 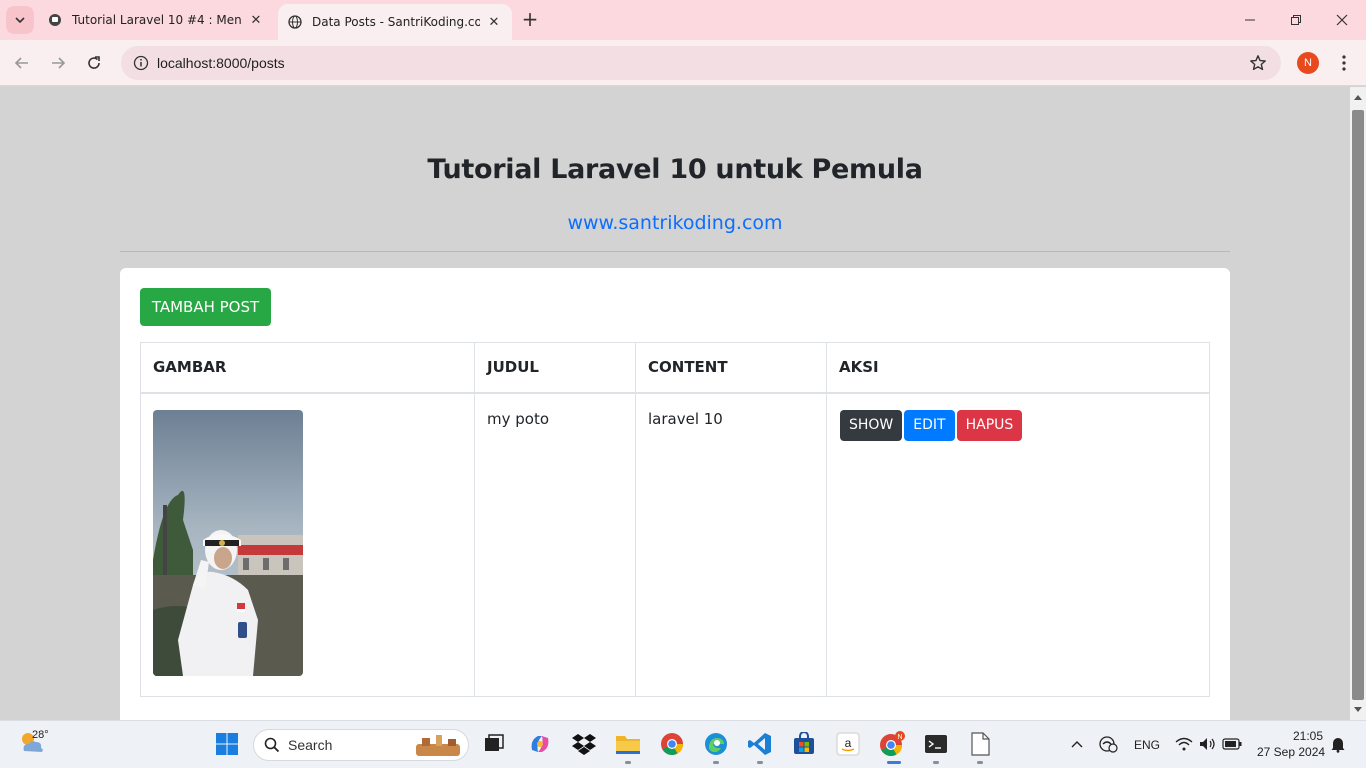 I want to click on chevron-down-icon, so click(x=20, y=20).